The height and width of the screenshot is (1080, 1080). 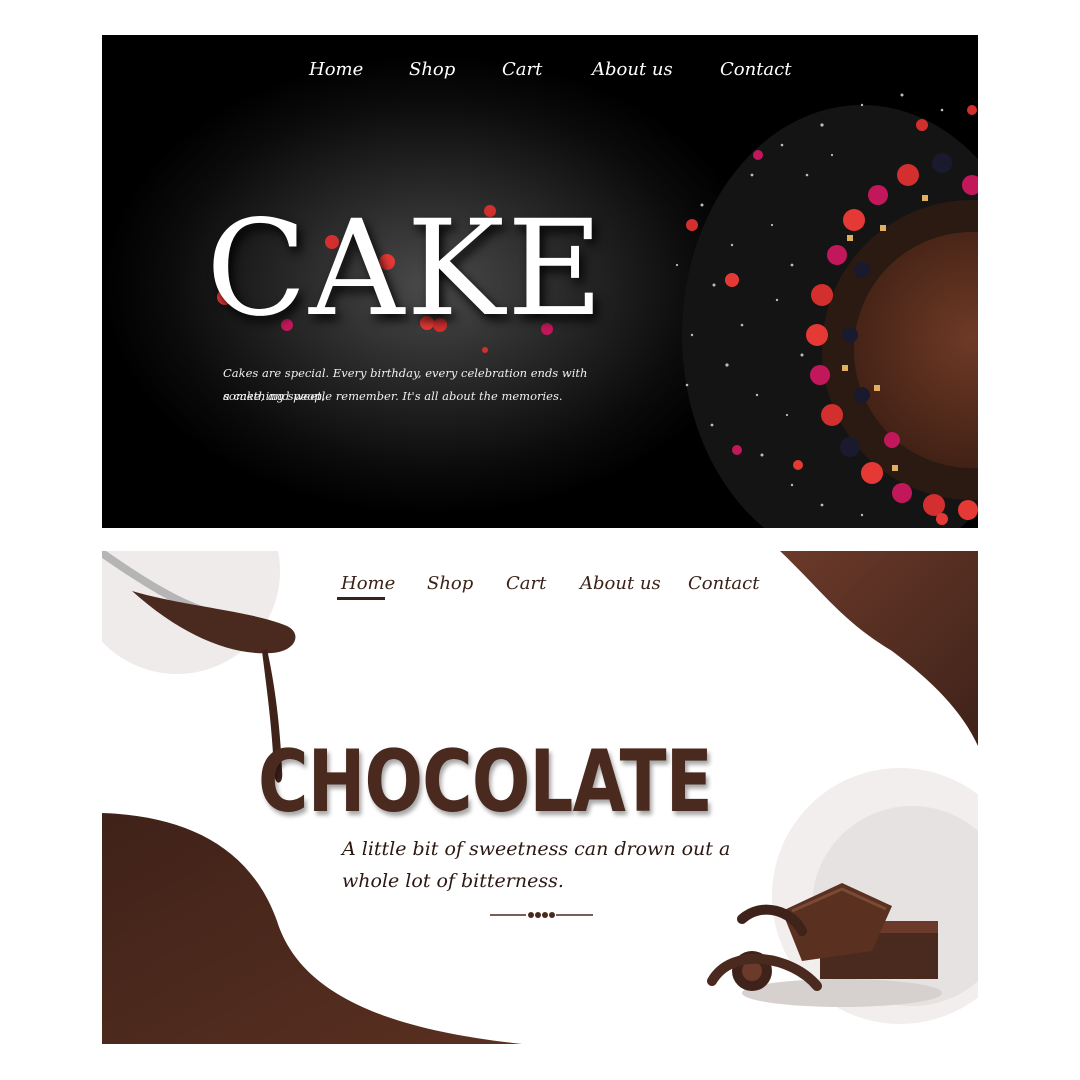 What do you see at coordinates (361, 598) in the screenshot?
I see `active-nav-underline` at bounding box center [361, 598].